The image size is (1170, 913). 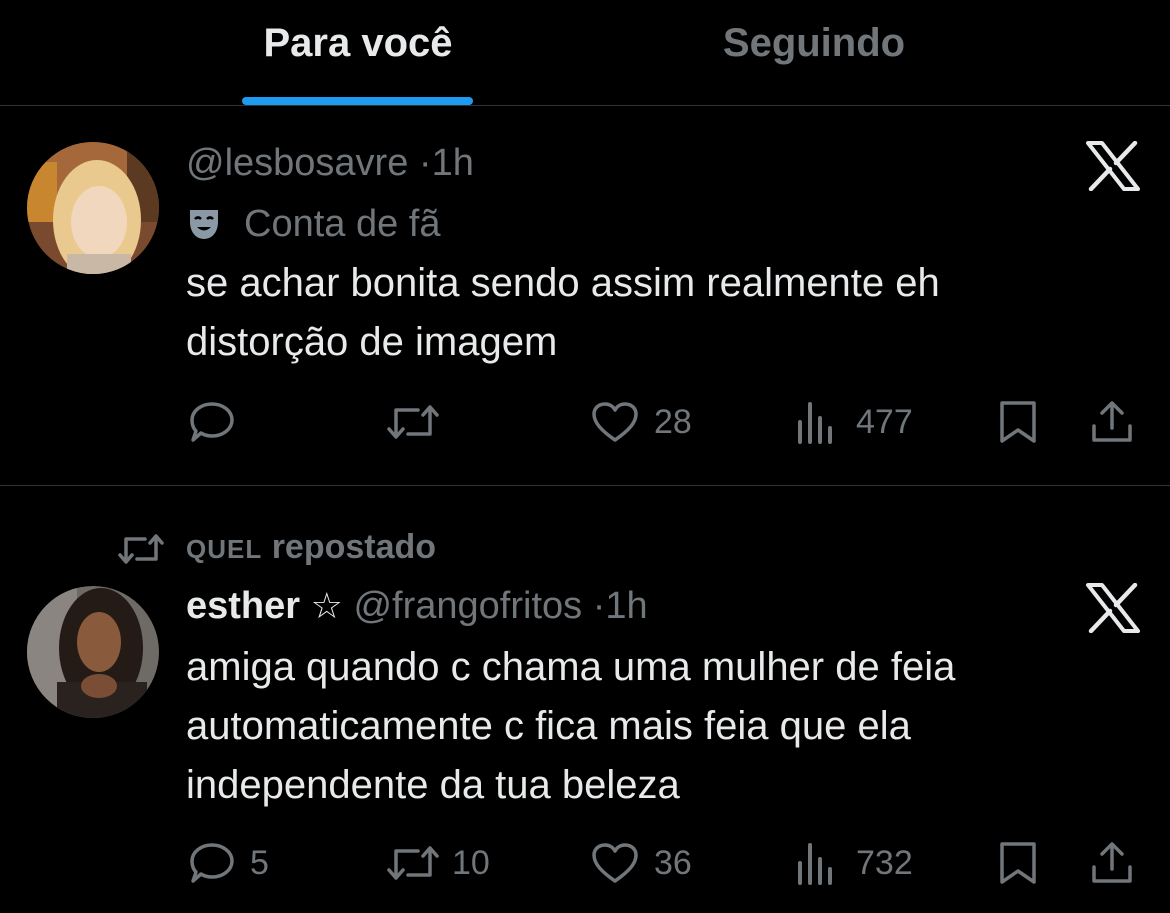 What do you see at coordinates (243, 606) in the screenshot?
I see `display-name: esther` at bounding box center [243, 606].